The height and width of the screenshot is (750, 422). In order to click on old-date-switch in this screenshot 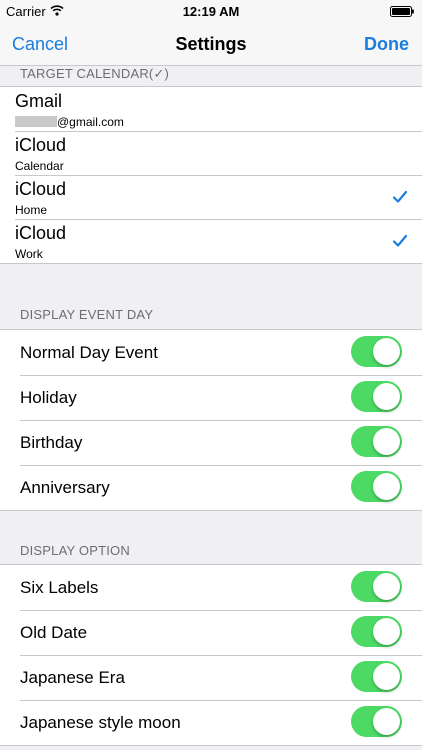, I will do `click(376, 631)`.